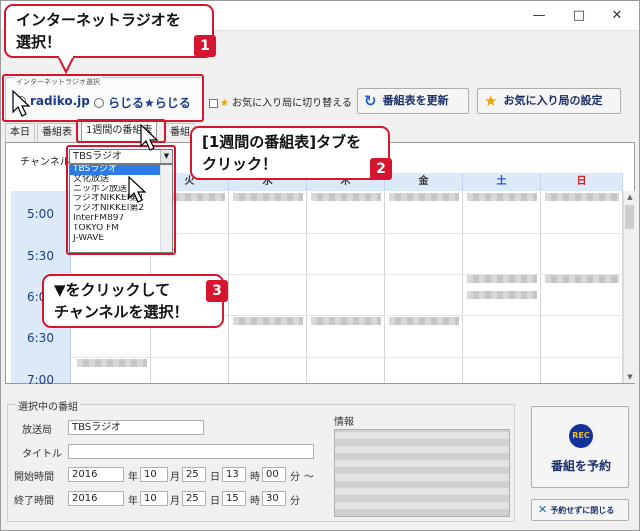 The height and width of the screenshot is (531, 640). What do you see at coordinates (290, 153) in the screenshot?
I see `callout-step-2: [1週間の番組表]タブを クリック！` at bounding box center [290, 153].